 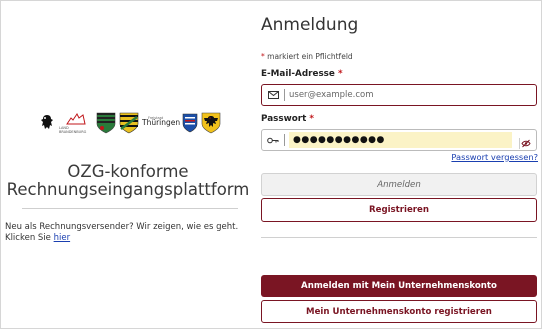 What do you see at coordinates (494, 157) in the screenshot?
I see `forgot-password-link: Passwort vergessen?` at bounding box center [494, 157].